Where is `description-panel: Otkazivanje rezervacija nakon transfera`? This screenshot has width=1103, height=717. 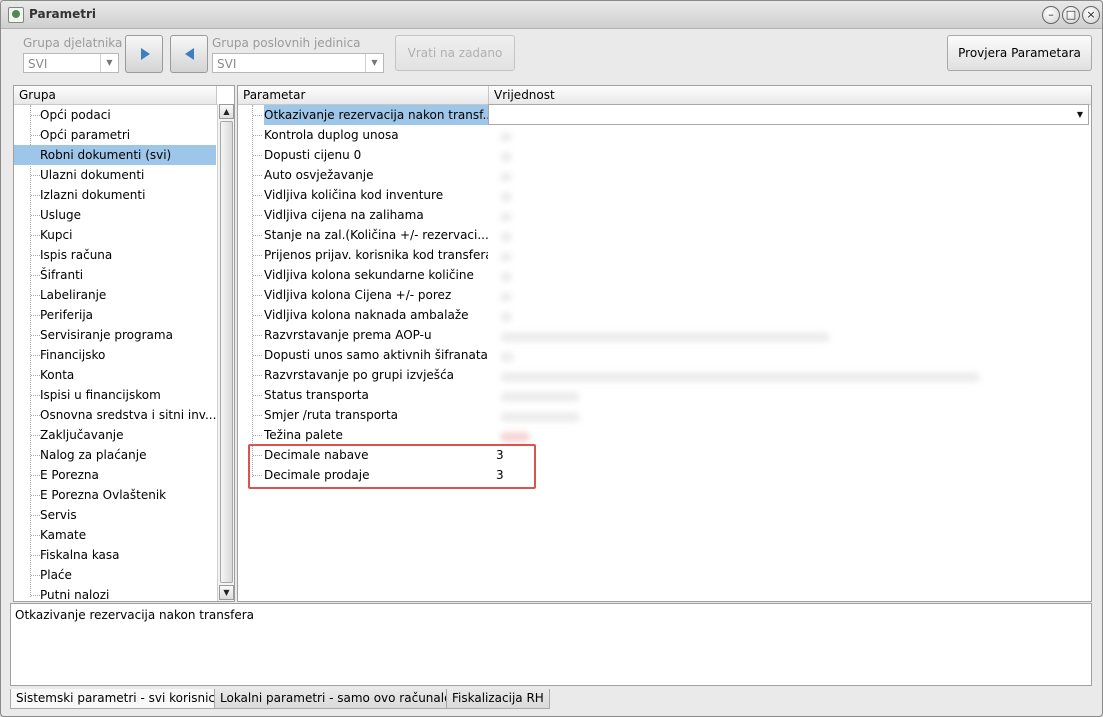 description-panel: Otkazivanje rezervacija nakon transfera is located at coordinates (551, 644).